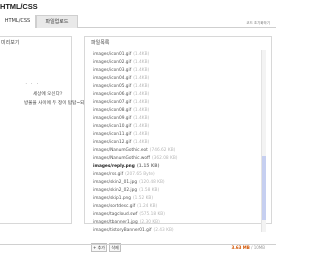 This screenshot has height=260, width=320. I want to click on file-name: images/skin2_01.jpg, so click(115, 182).